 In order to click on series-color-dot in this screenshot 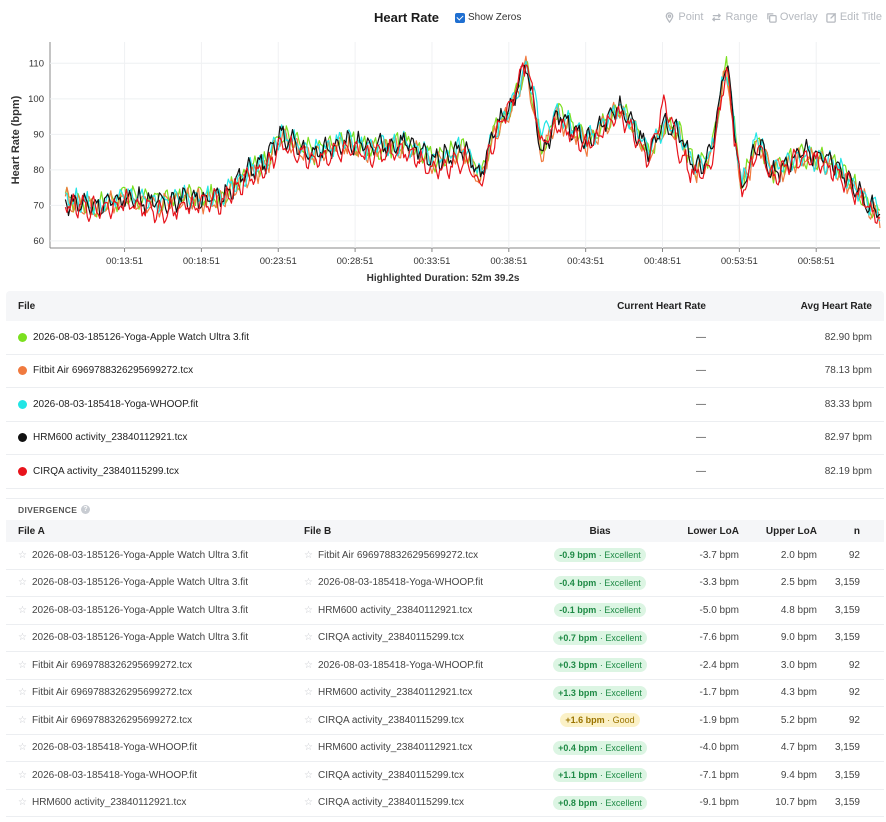, I will do `click(22, 371)`.